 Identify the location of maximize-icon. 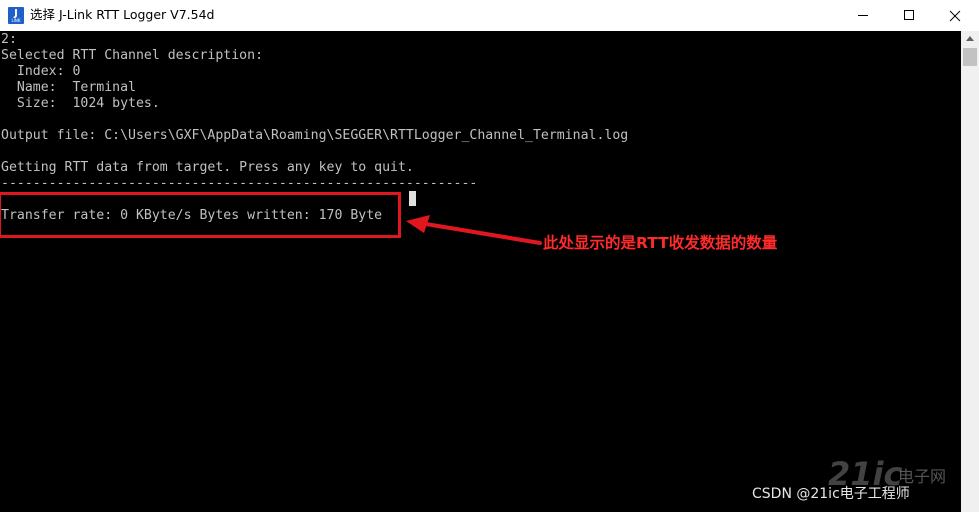
(909, 15).